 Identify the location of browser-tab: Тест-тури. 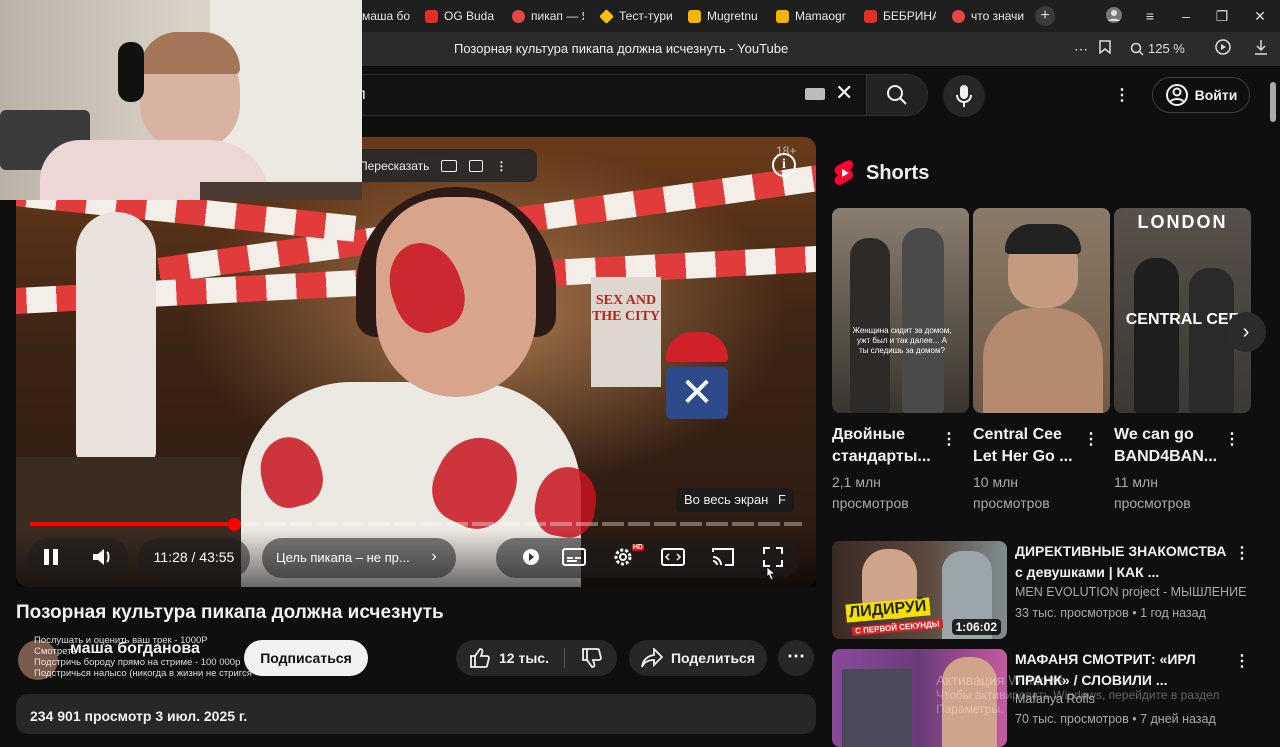
(636, 16).